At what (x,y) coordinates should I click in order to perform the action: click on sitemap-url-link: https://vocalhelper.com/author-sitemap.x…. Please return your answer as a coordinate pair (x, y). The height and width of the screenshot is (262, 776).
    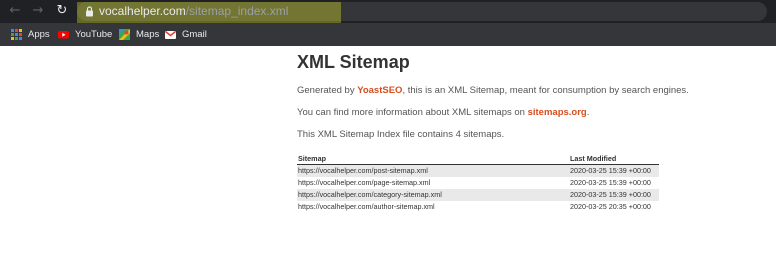
    Looking at the image, I should click on (433, 207).